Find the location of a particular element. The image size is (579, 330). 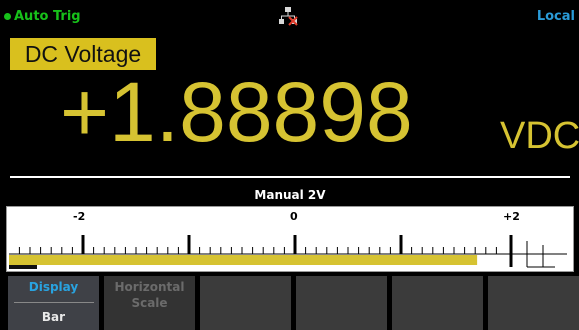

value-bar is located at coordinates (243, 260).